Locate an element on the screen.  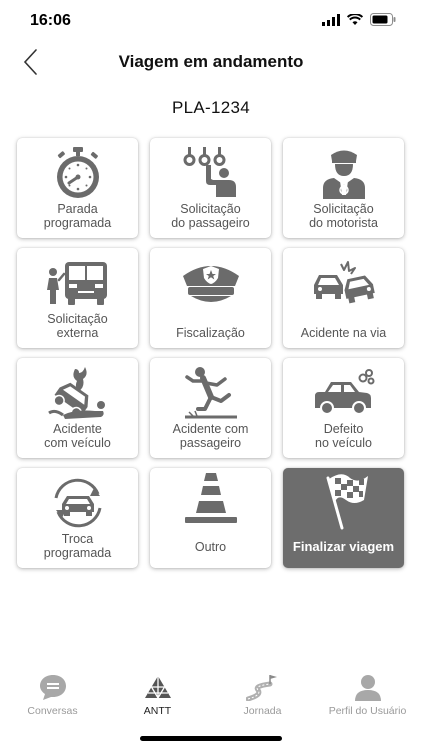
tab-perfil-do-usuario: Perfil do Usuário is located at coordinates (367, 697).